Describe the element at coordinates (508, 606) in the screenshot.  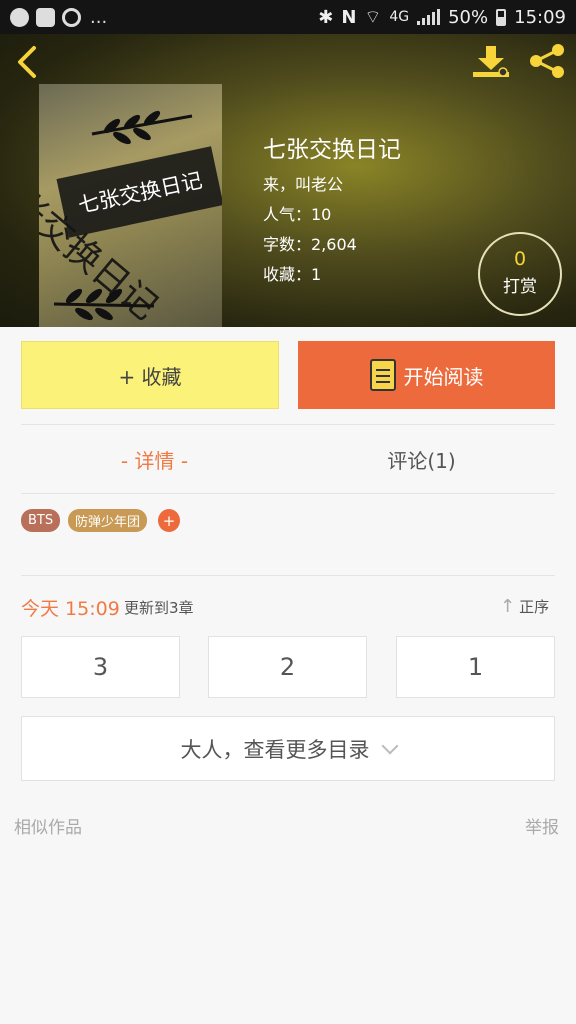
I see `arrow-up-icon: ↑` at that location.